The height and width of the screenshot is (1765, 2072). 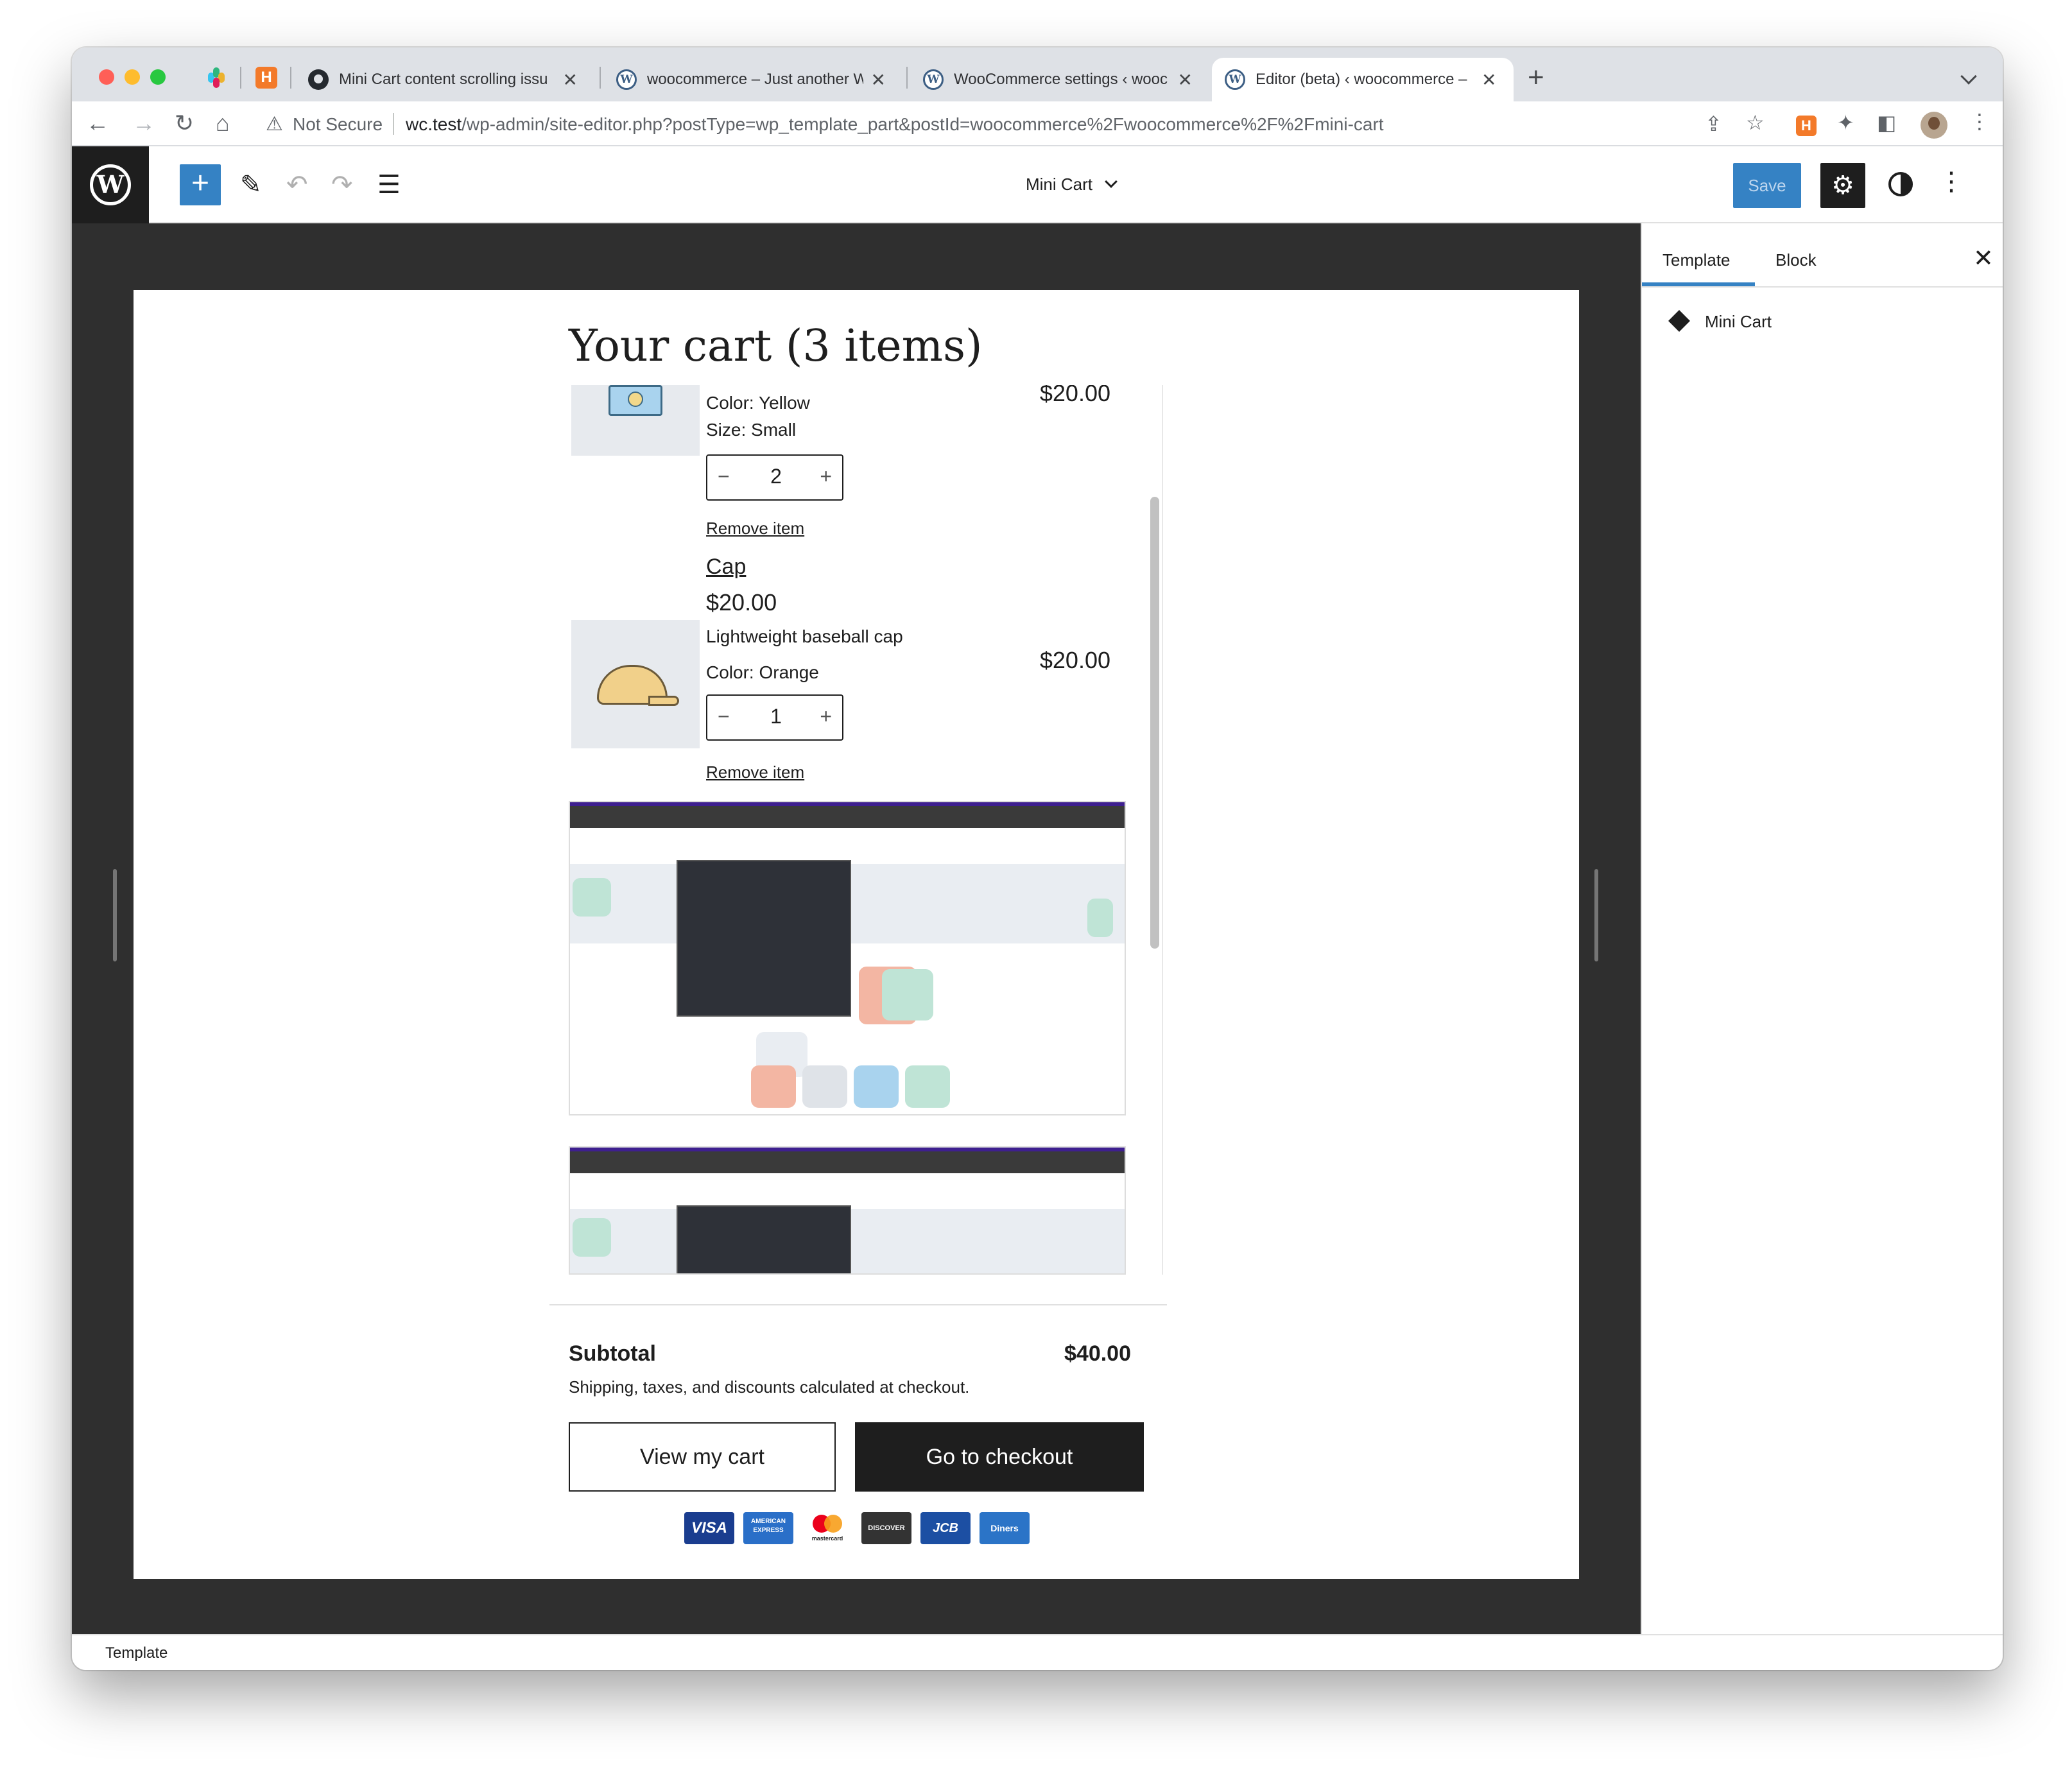 I want to click on share-icon: ⇪, so click(x=1714, y=124).